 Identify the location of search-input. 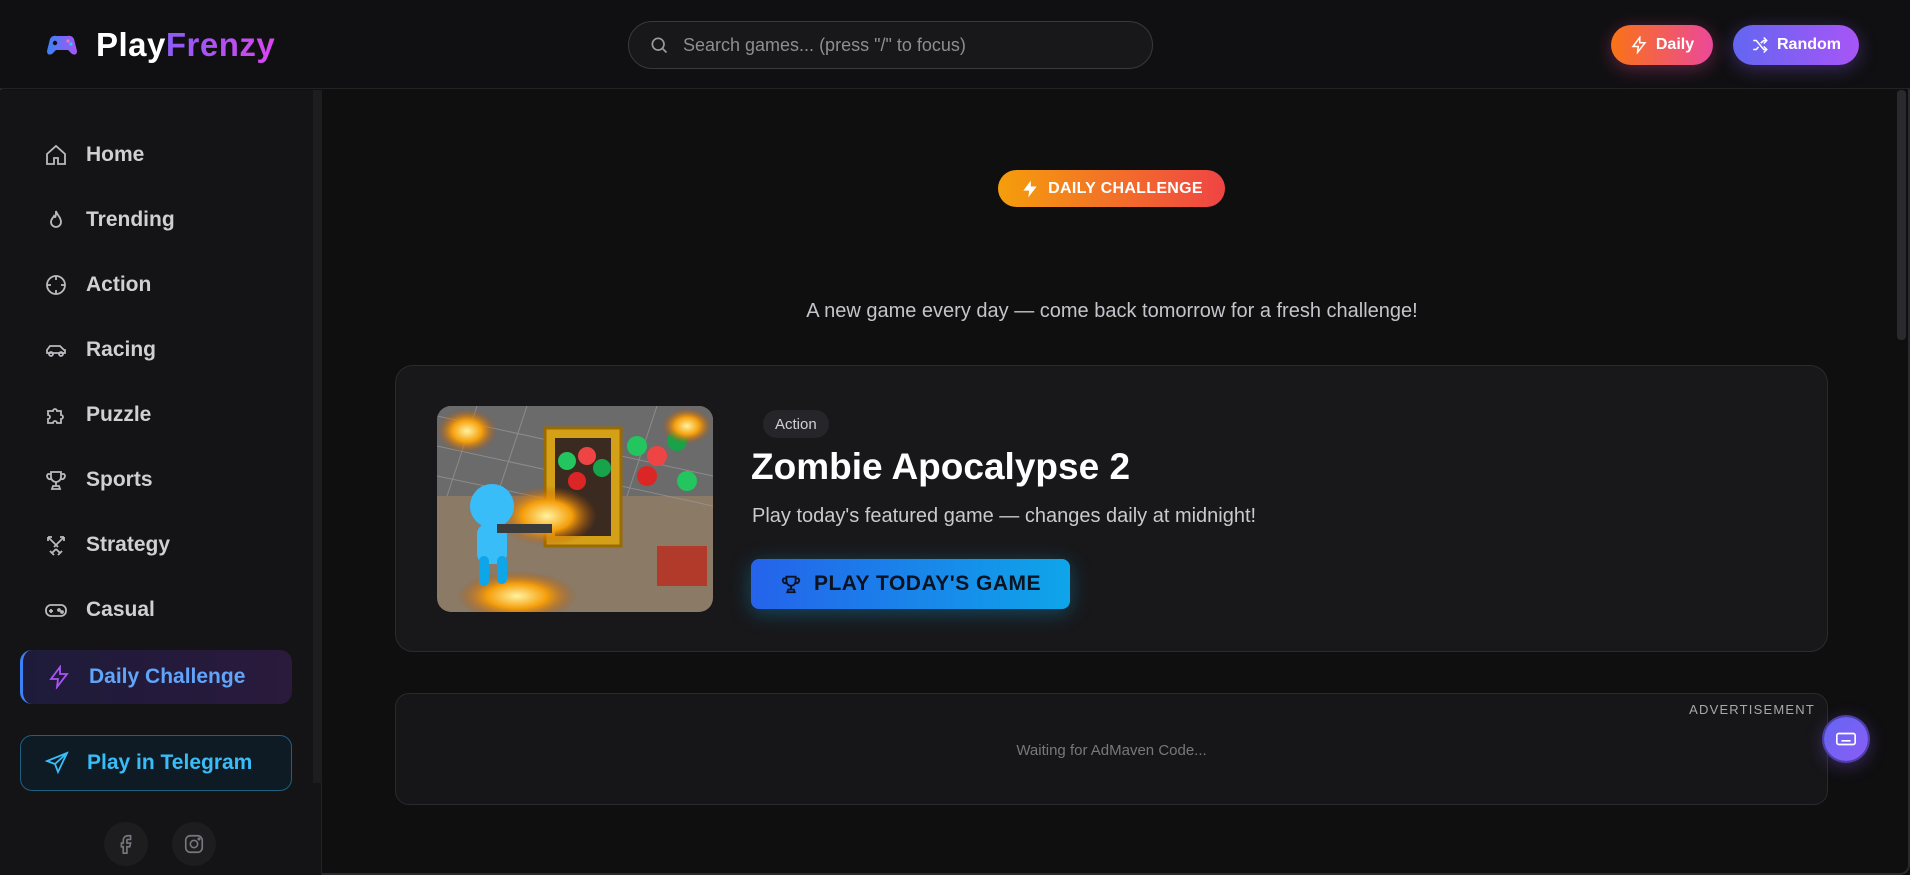
(903, 45).